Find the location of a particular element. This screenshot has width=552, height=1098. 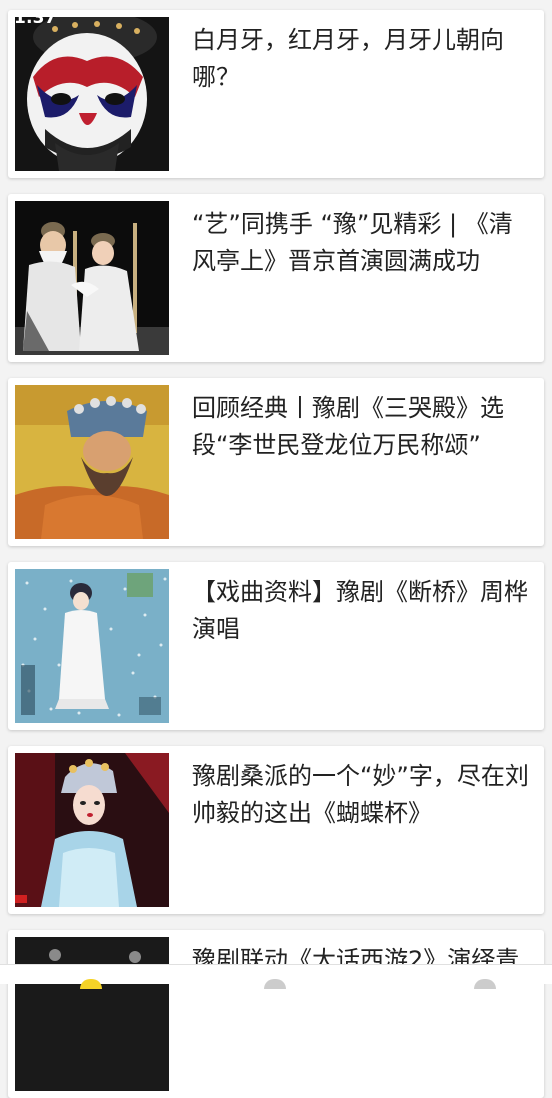

opera-mask-image-art is located at coordinates (92, 94).